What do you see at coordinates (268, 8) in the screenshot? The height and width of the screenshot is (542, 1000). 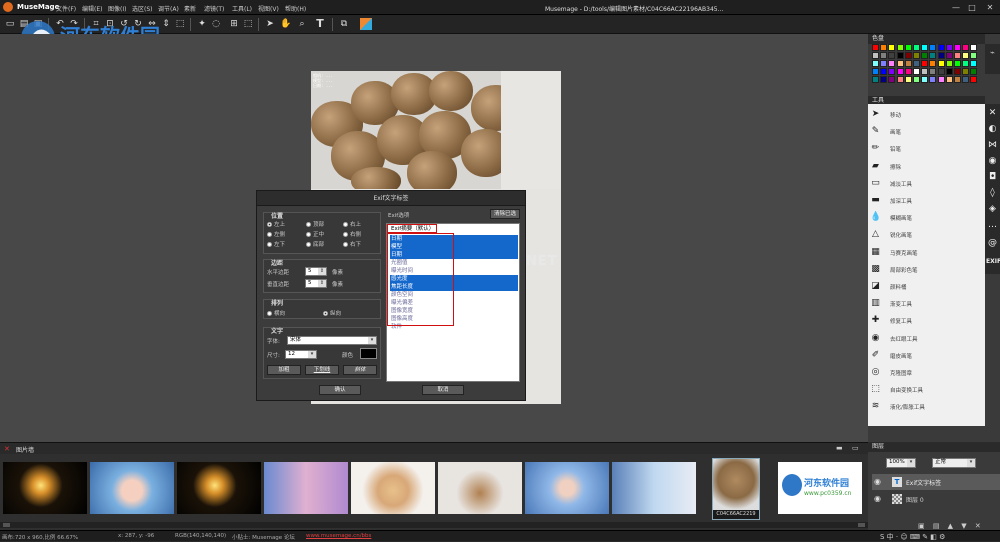 I see `menu-view: 视图(V)` at bounding box center [268, 8].